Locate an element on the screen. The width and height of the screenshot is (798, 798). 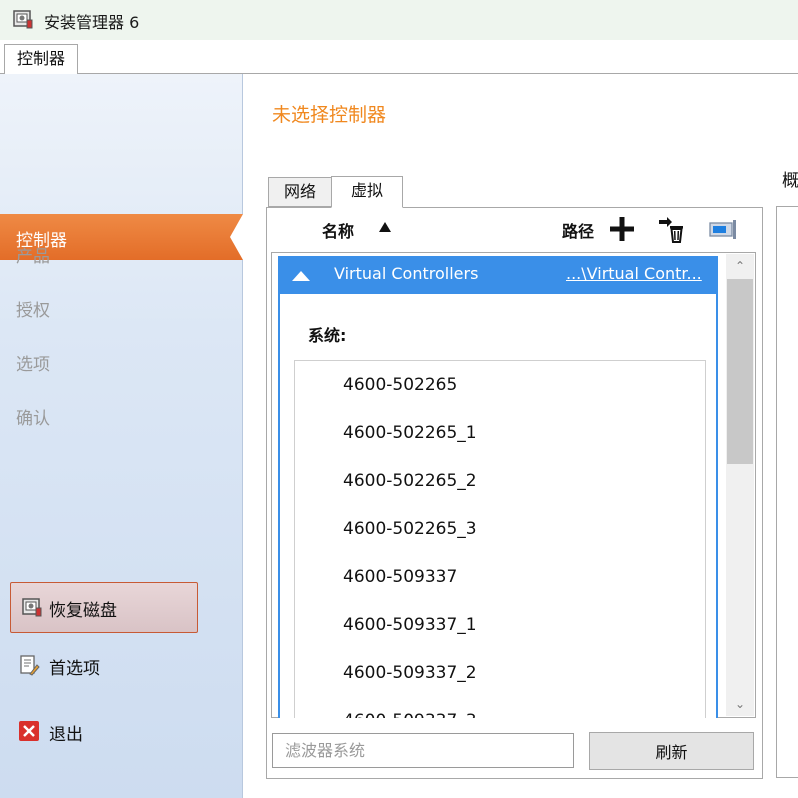
title-bar: 安装管理器 6 is located at coordinates (399, 20).